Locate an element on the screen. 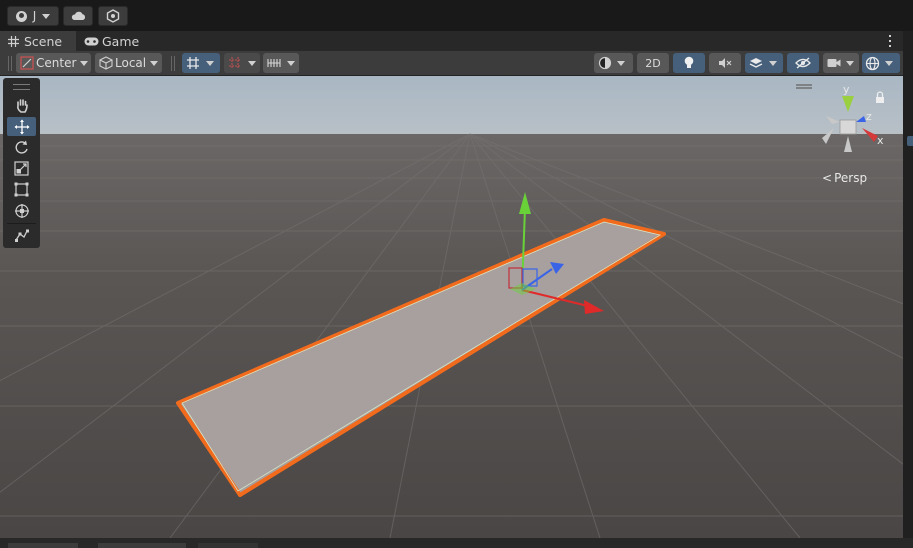 This screenshot has height=548, width=913. account-dropdown: J is located at coordinates (33, 16).